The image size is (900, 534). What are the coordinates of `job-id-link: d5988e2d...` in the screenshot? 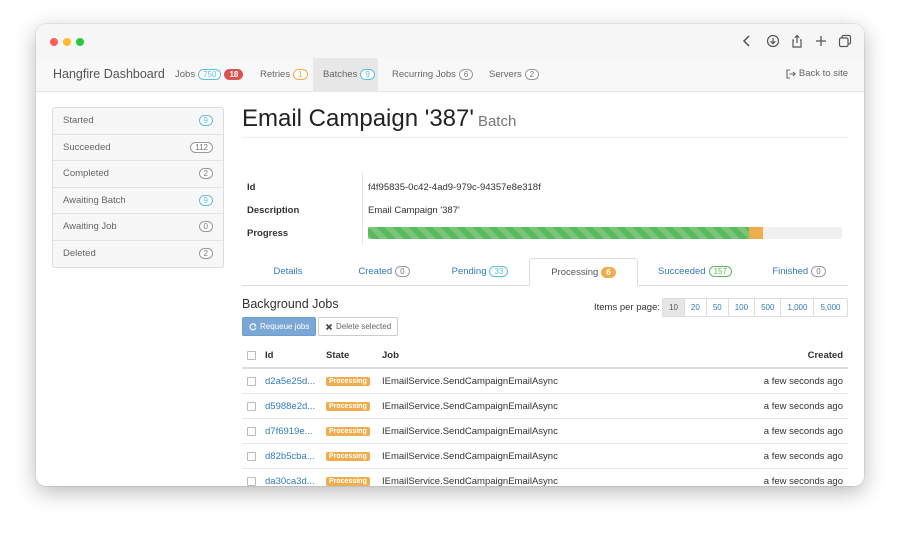 It's located at (290, 406).